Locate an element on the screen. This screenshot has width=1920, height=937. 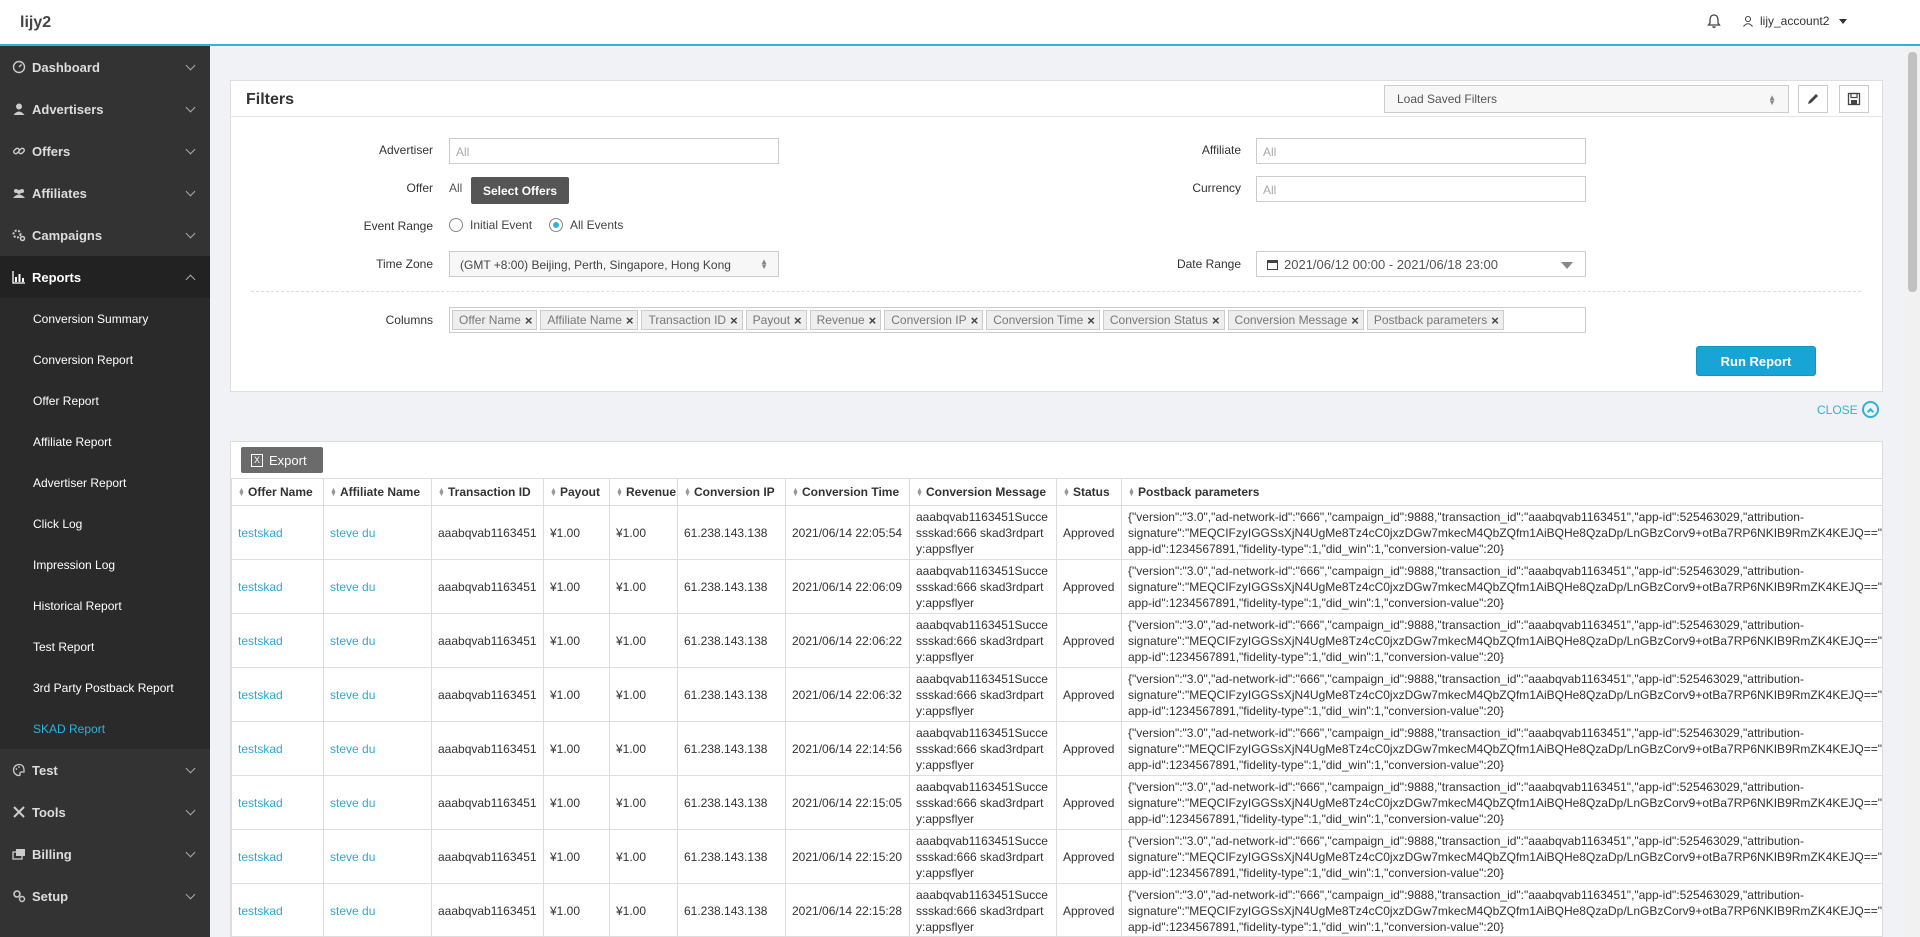
sidebar-subitem-click-log: Click Log is located at coordinates (105, 523).